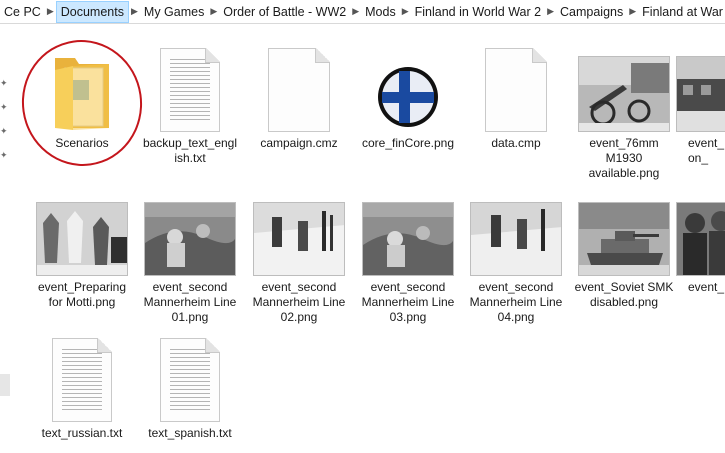  I want to click on file-item-campaign-cmz: campaign.cmz, so click(299, 95).